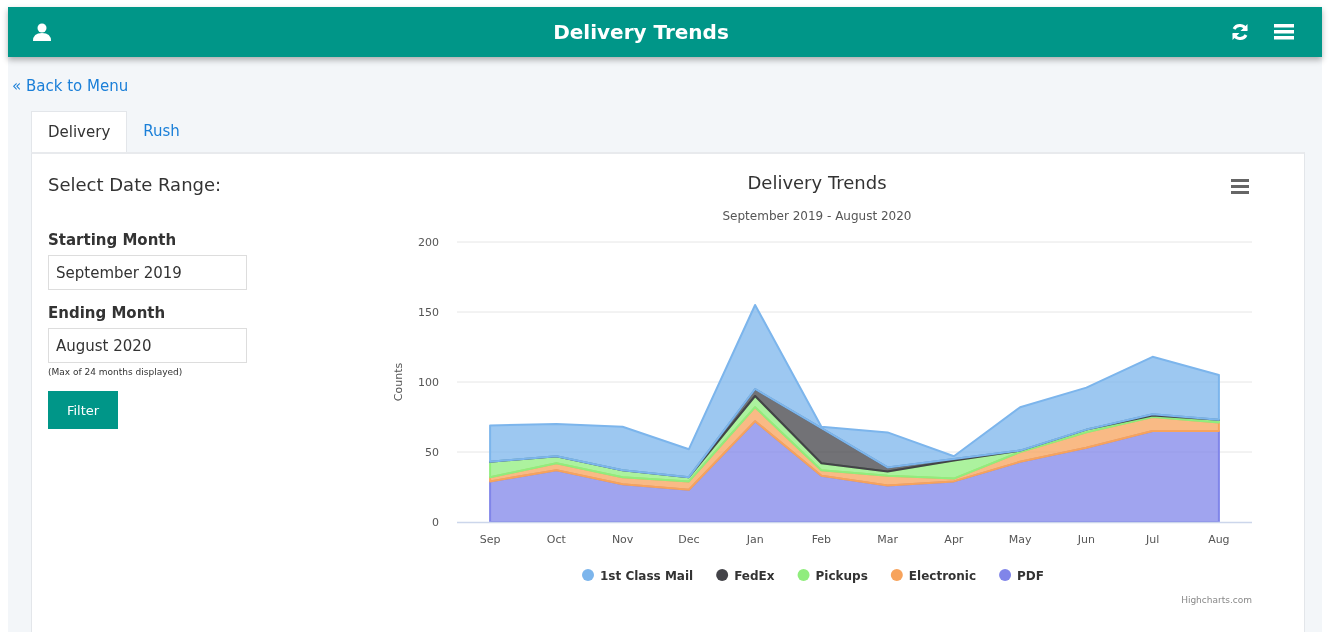 This screenshot has height=632, width=1330. Describe the element at coordinates (432, 452) in the screenshot. I see `axis-tick-label: 50` at that location.